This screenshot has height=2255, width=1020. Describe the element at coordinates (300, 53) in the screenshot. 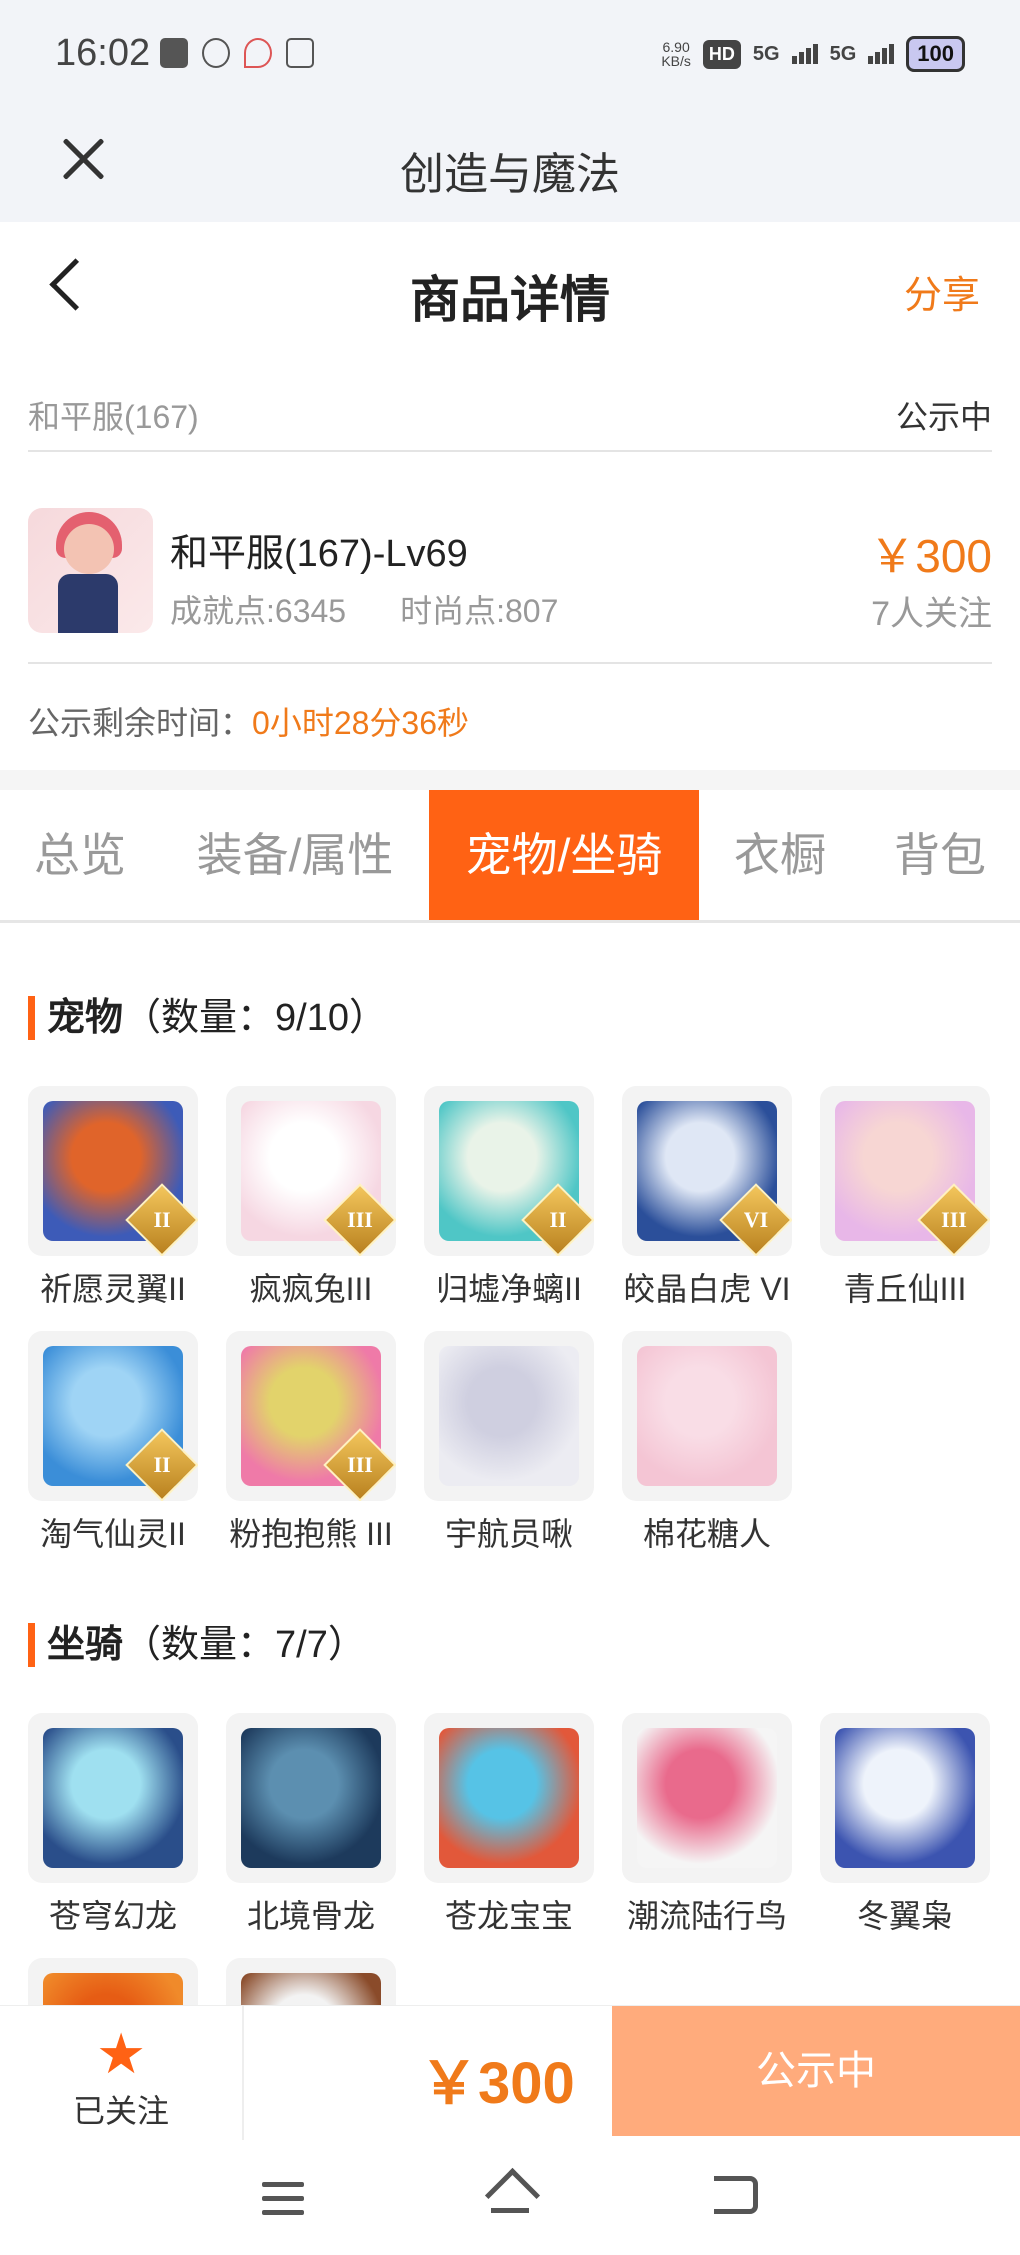

I see `game-app-icon` at that location.